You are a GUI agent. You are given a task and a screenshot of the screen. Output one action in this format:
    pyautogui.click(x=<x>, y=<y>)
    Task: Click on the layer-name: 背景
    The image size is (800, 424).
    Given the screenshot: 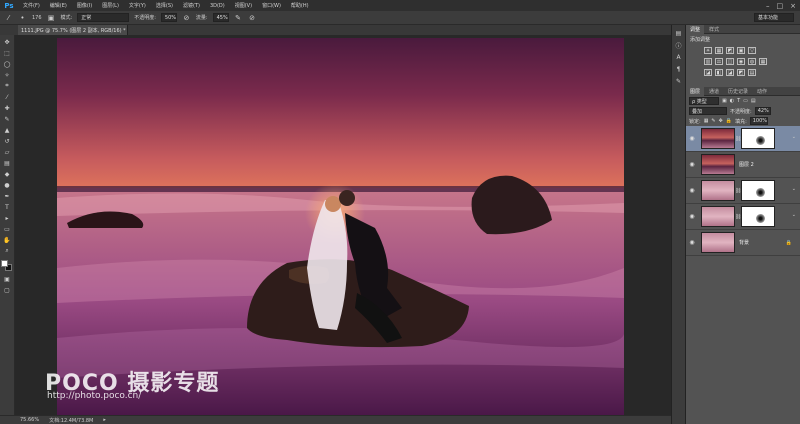 What is the action you would take?
    pyautogui.click(x=744, y=242)
    